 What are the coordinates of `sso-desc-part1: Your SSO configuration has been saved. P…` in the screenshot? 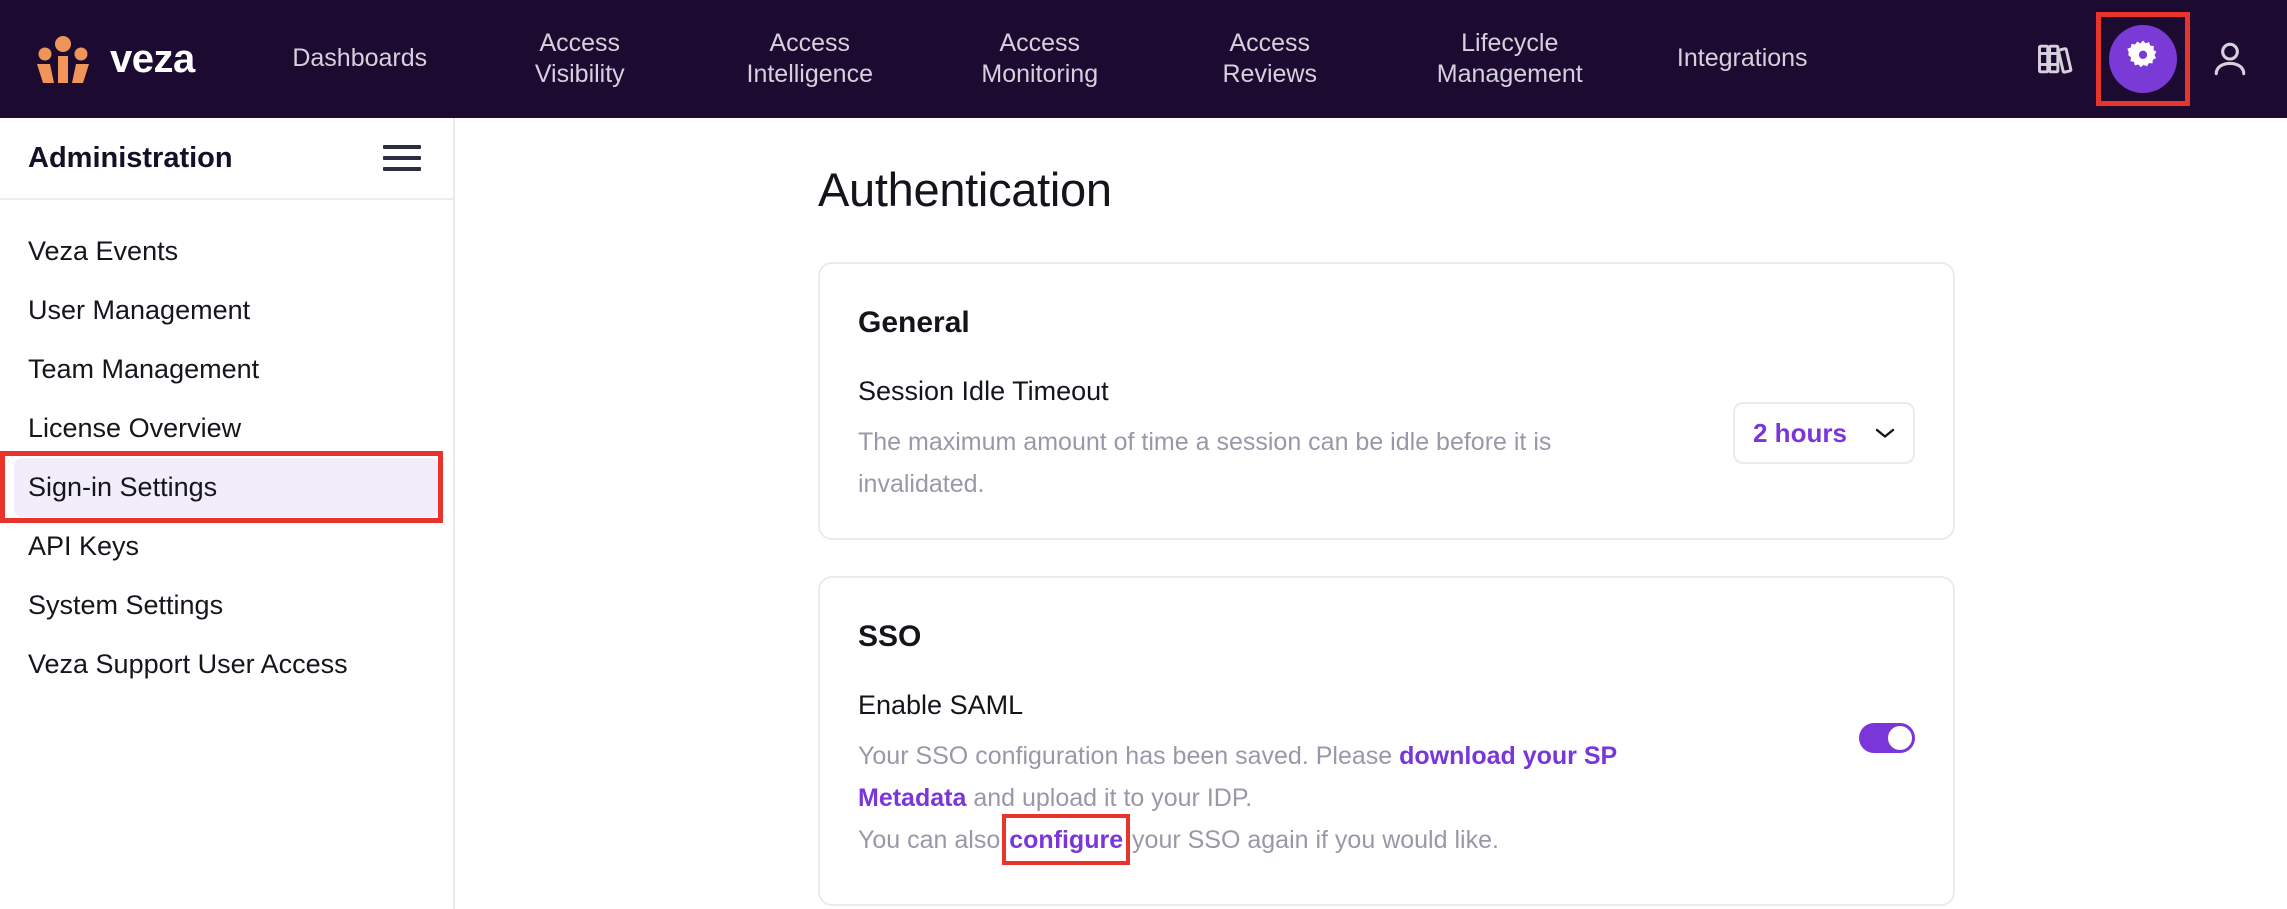 It's located at (1129, 756).